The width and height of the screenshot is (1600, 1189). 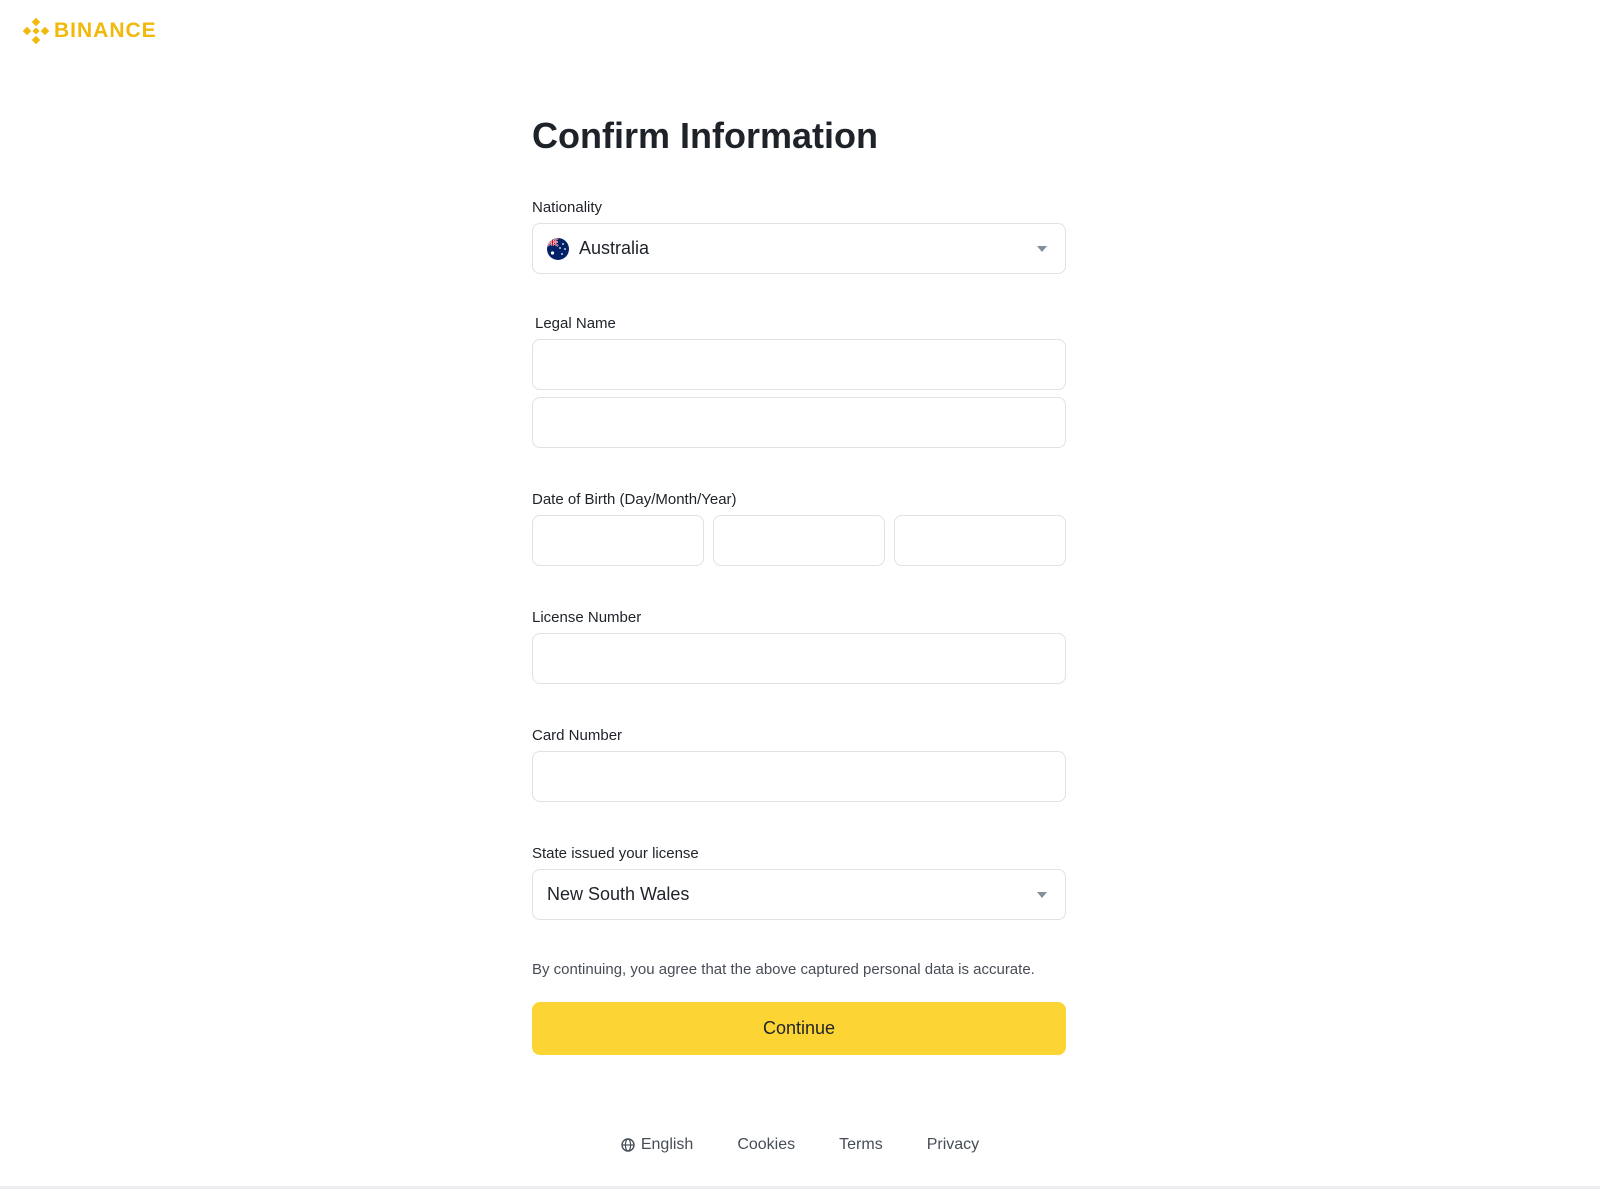 I want to click on license-number-input, so click(x=799, y=658).